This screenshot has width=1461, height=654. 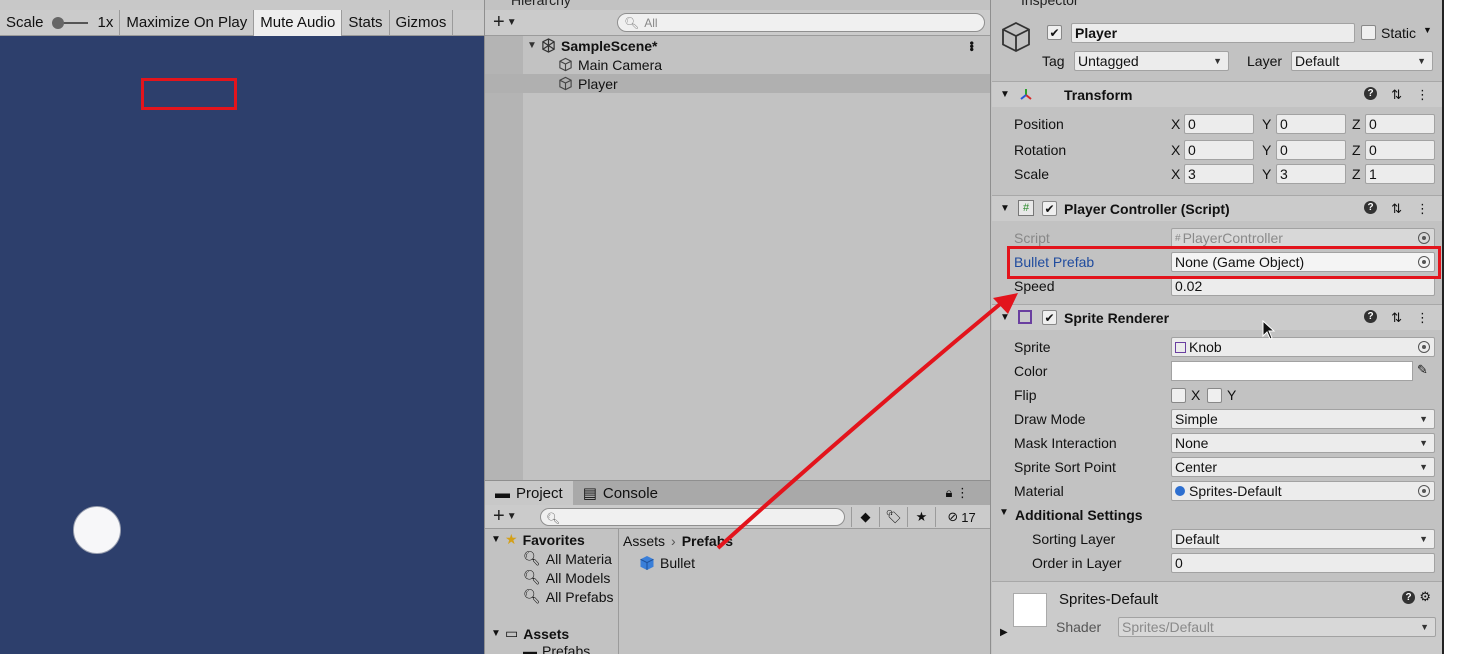 What do you see at coordinates (1303, 467) in the screenshot?
I see `sprite-sort-point-dropdown: Center` at bounding box center [1303, 467].